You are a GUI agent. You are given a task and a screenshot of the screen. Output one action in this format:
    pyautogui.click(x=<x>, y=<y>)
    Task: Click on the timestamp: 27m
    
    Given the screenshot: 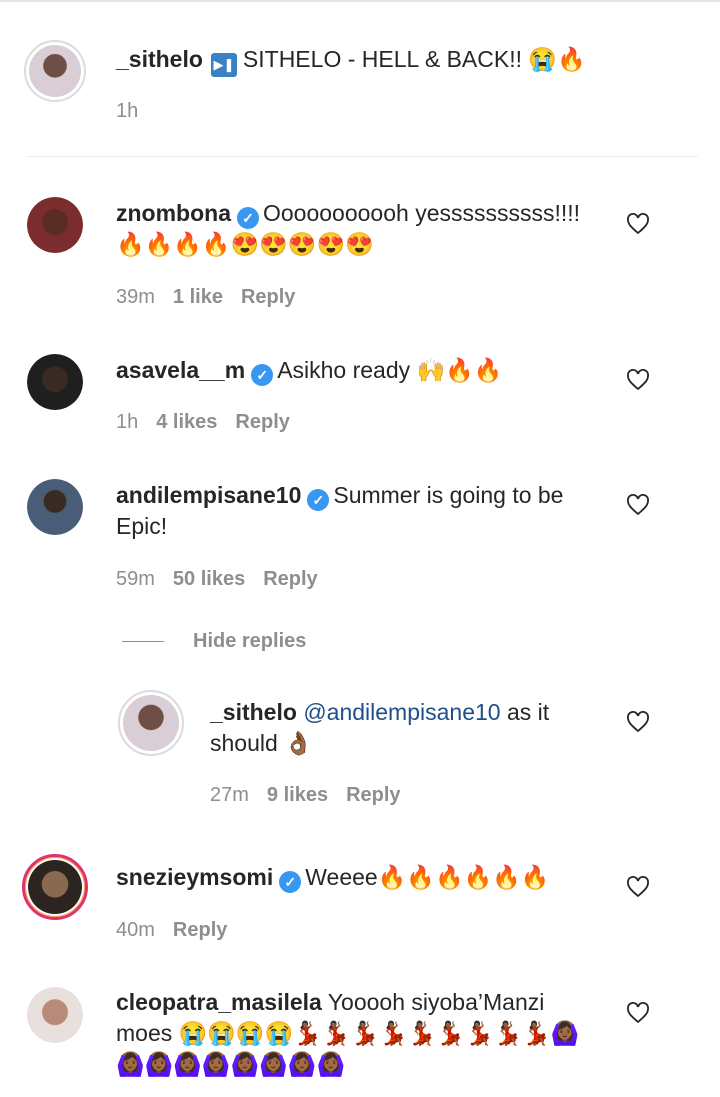 What is the action you would take?
    pyautogui.click(x=229, y=795)
    